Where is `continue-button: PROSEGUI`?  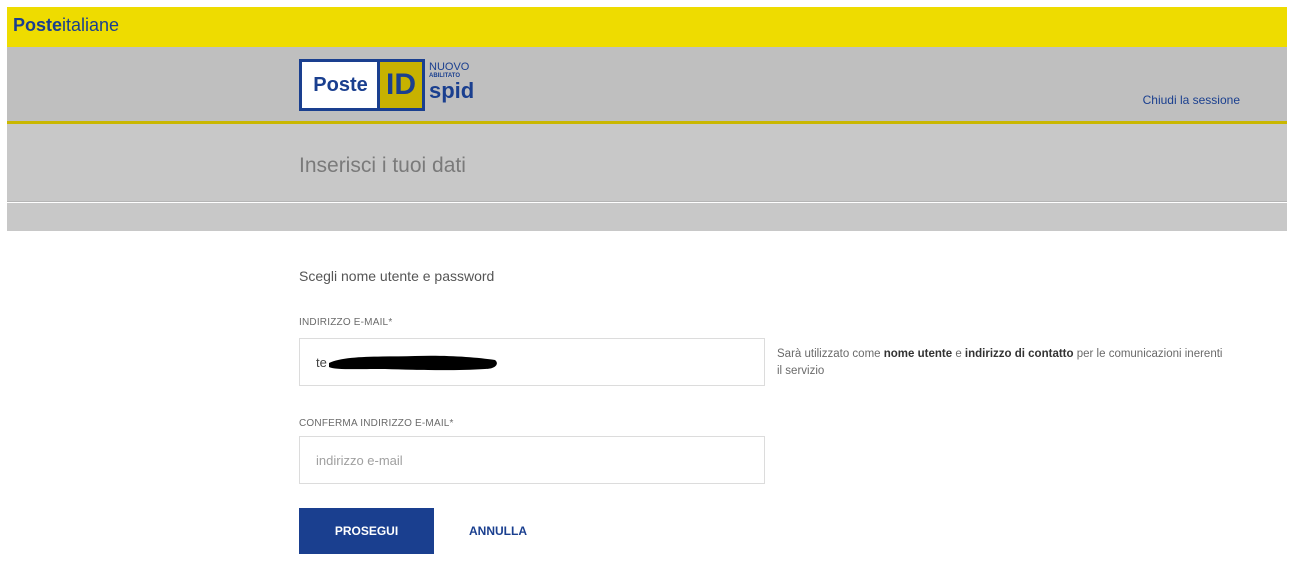 continue-button: PROSEGUI is located at coordinates (366, 531).